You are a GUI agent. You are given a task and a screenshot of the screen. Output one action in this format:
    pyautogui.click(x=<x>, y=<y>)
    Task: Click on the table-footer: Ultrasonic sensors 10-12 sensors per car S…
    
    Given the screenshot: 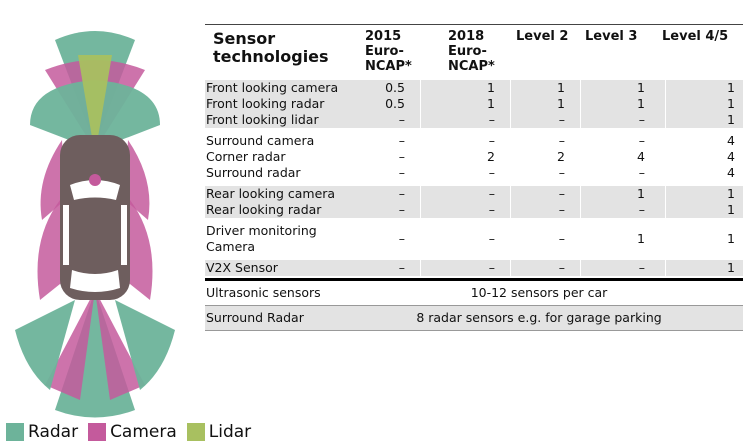 What is the action you would take?
    pyautogui.click(x=474, y=306)
    